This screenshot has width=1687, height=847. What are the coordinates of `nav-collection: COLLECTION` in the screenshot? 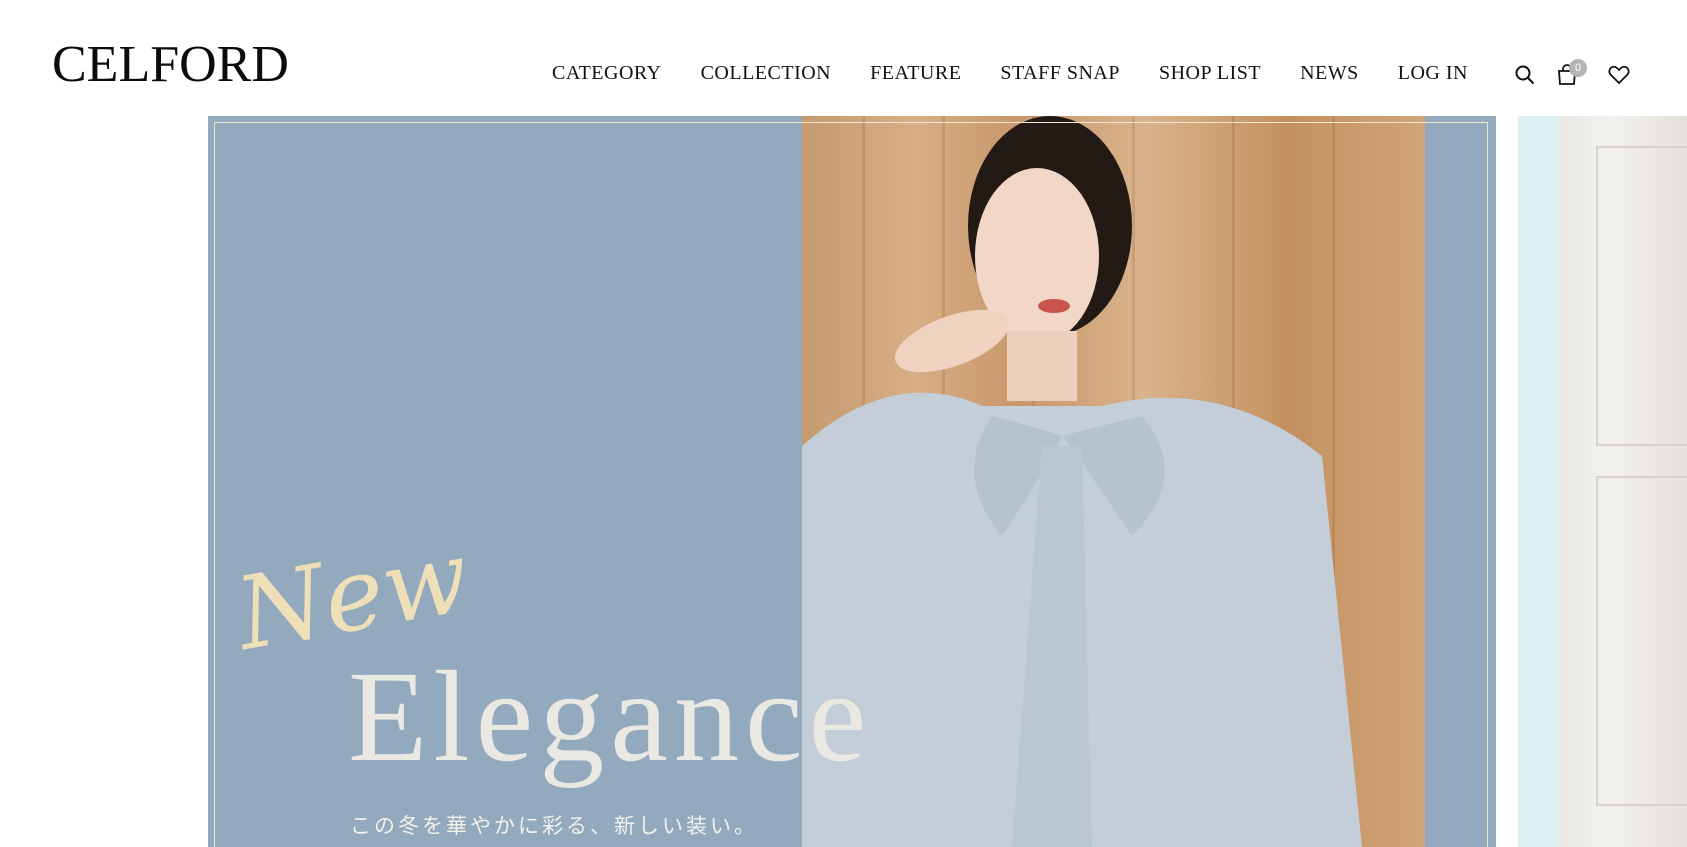 It's located at (766, 73).